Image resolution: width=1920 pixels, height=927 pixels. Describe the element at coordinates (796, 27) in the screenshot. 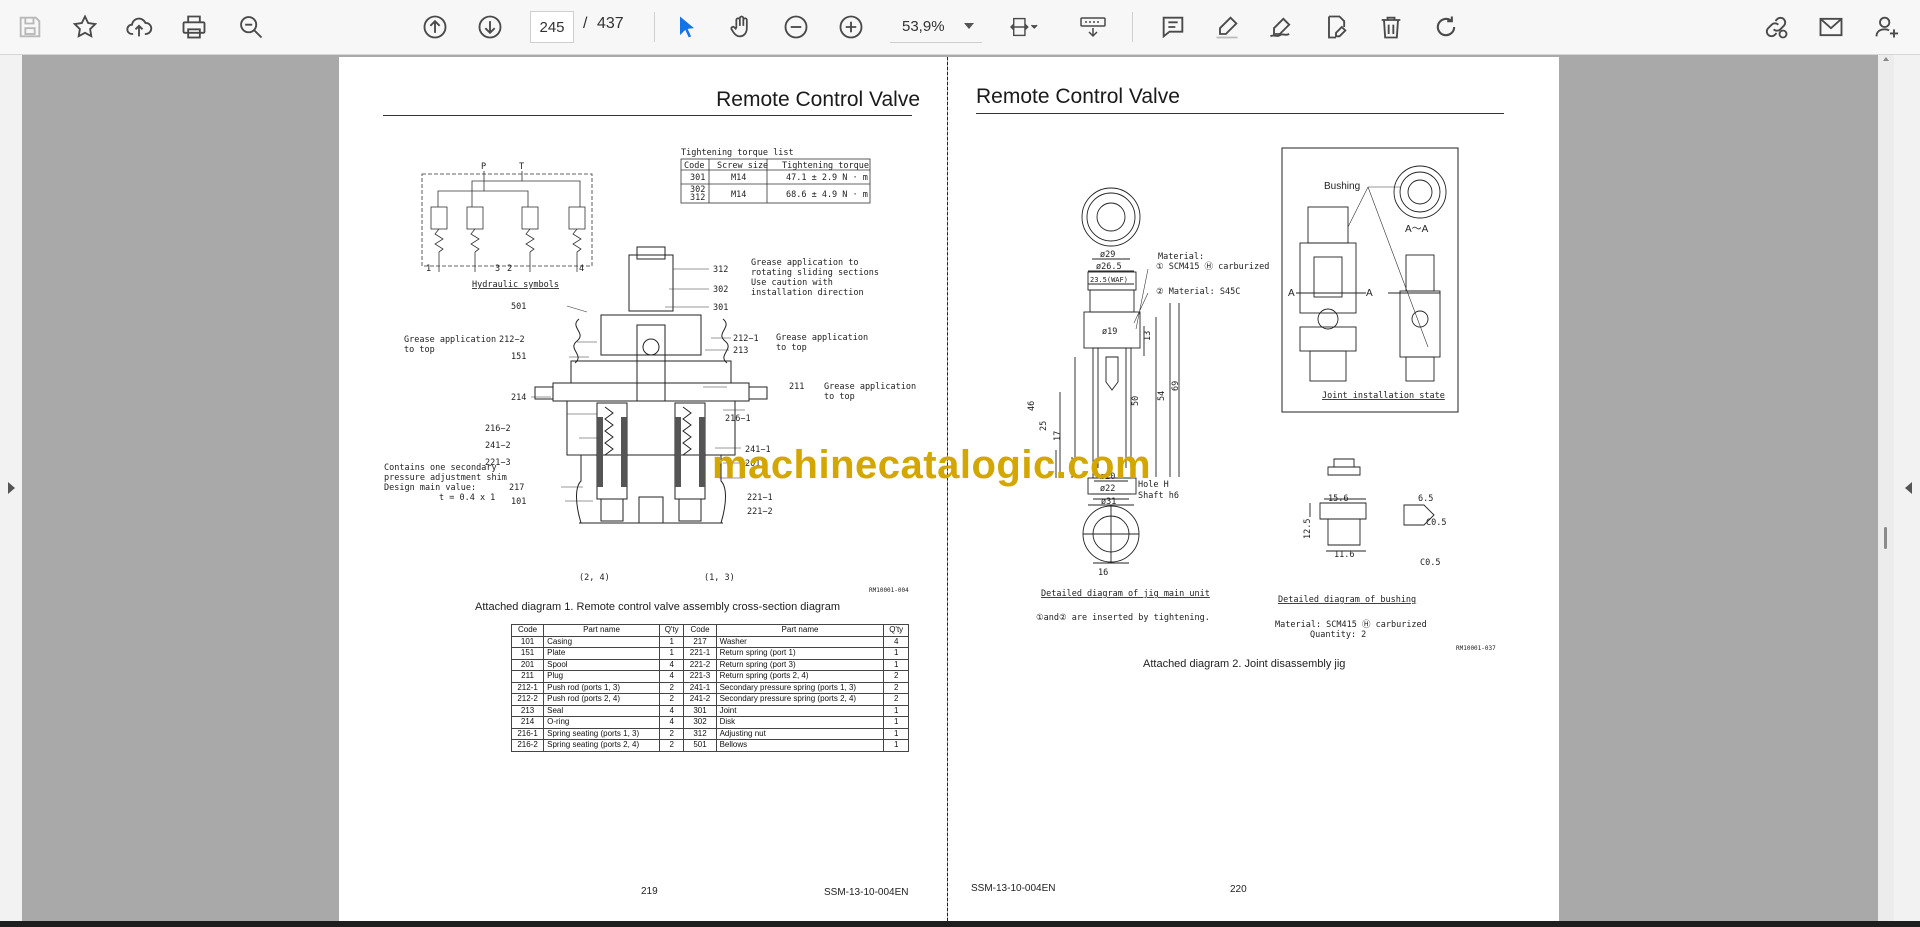

I see `zoom-out-icon` at that location.